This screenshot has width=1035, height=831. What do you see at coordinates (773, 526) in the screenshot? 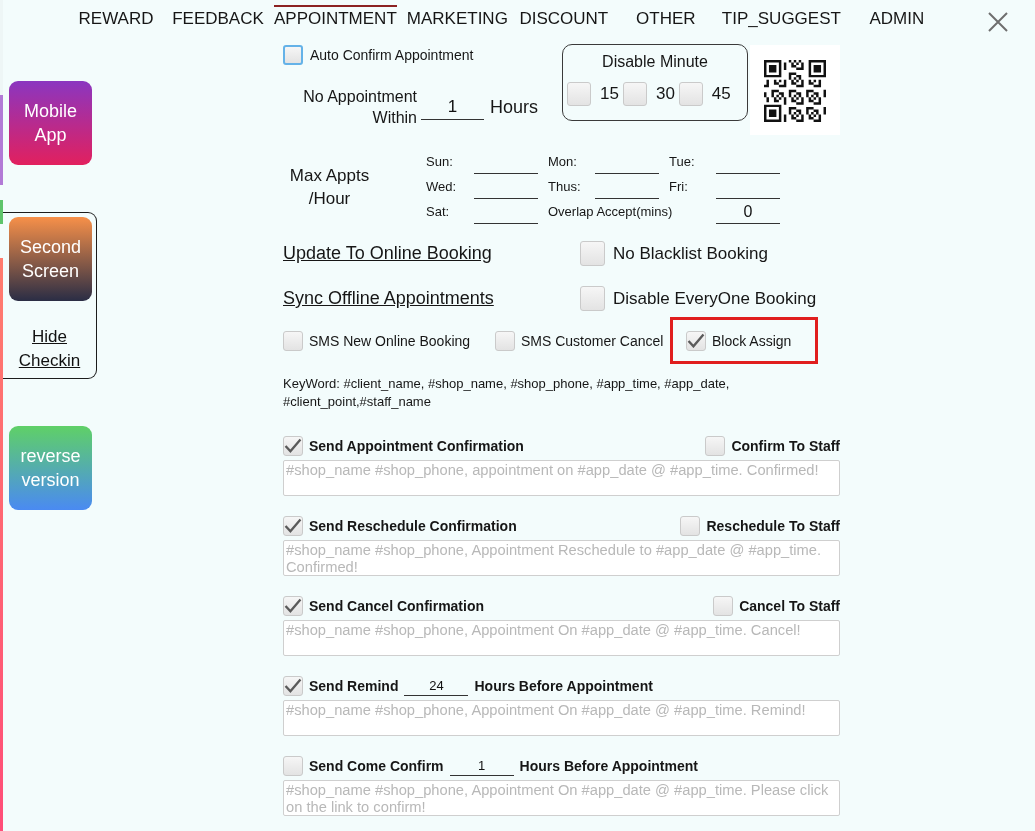
I see `option-label: Reschedule To Staff` at bounding box center [773, 526].